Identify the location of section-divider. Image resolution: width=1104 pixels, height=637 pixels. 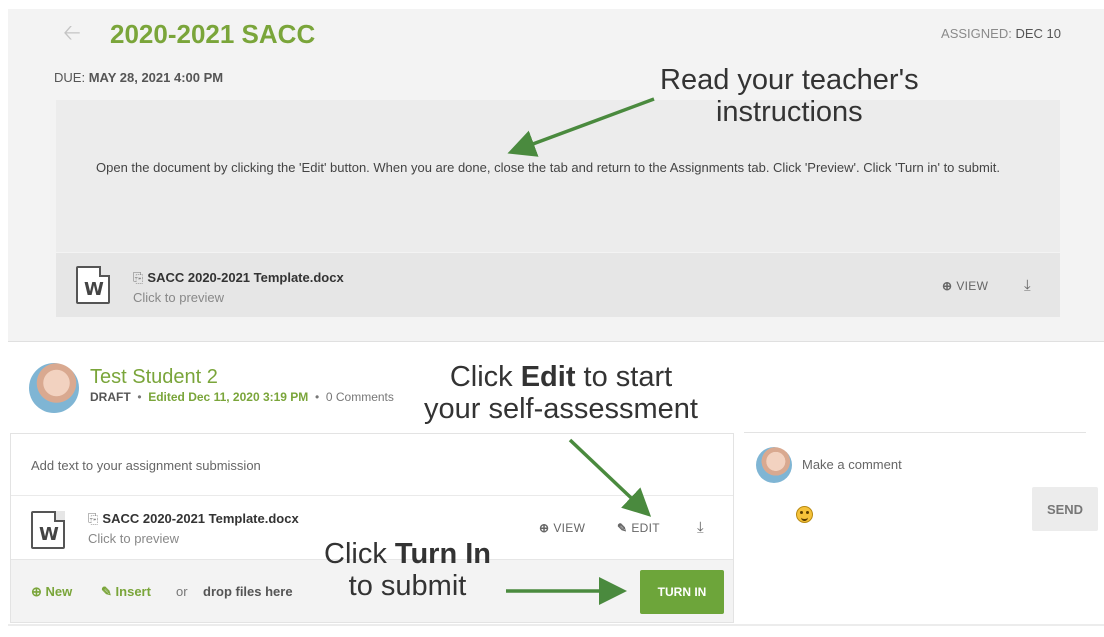
(556, 341).